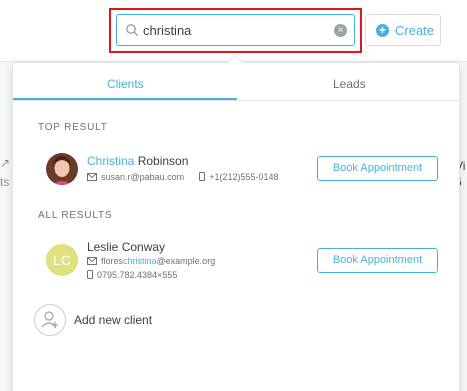 The height and width of the screenshot is (391, 467). What do you see at coordinates (126, 247) in the screenshot?
I see `result-name: Leslie Conway` at bounding box center [126, 247].